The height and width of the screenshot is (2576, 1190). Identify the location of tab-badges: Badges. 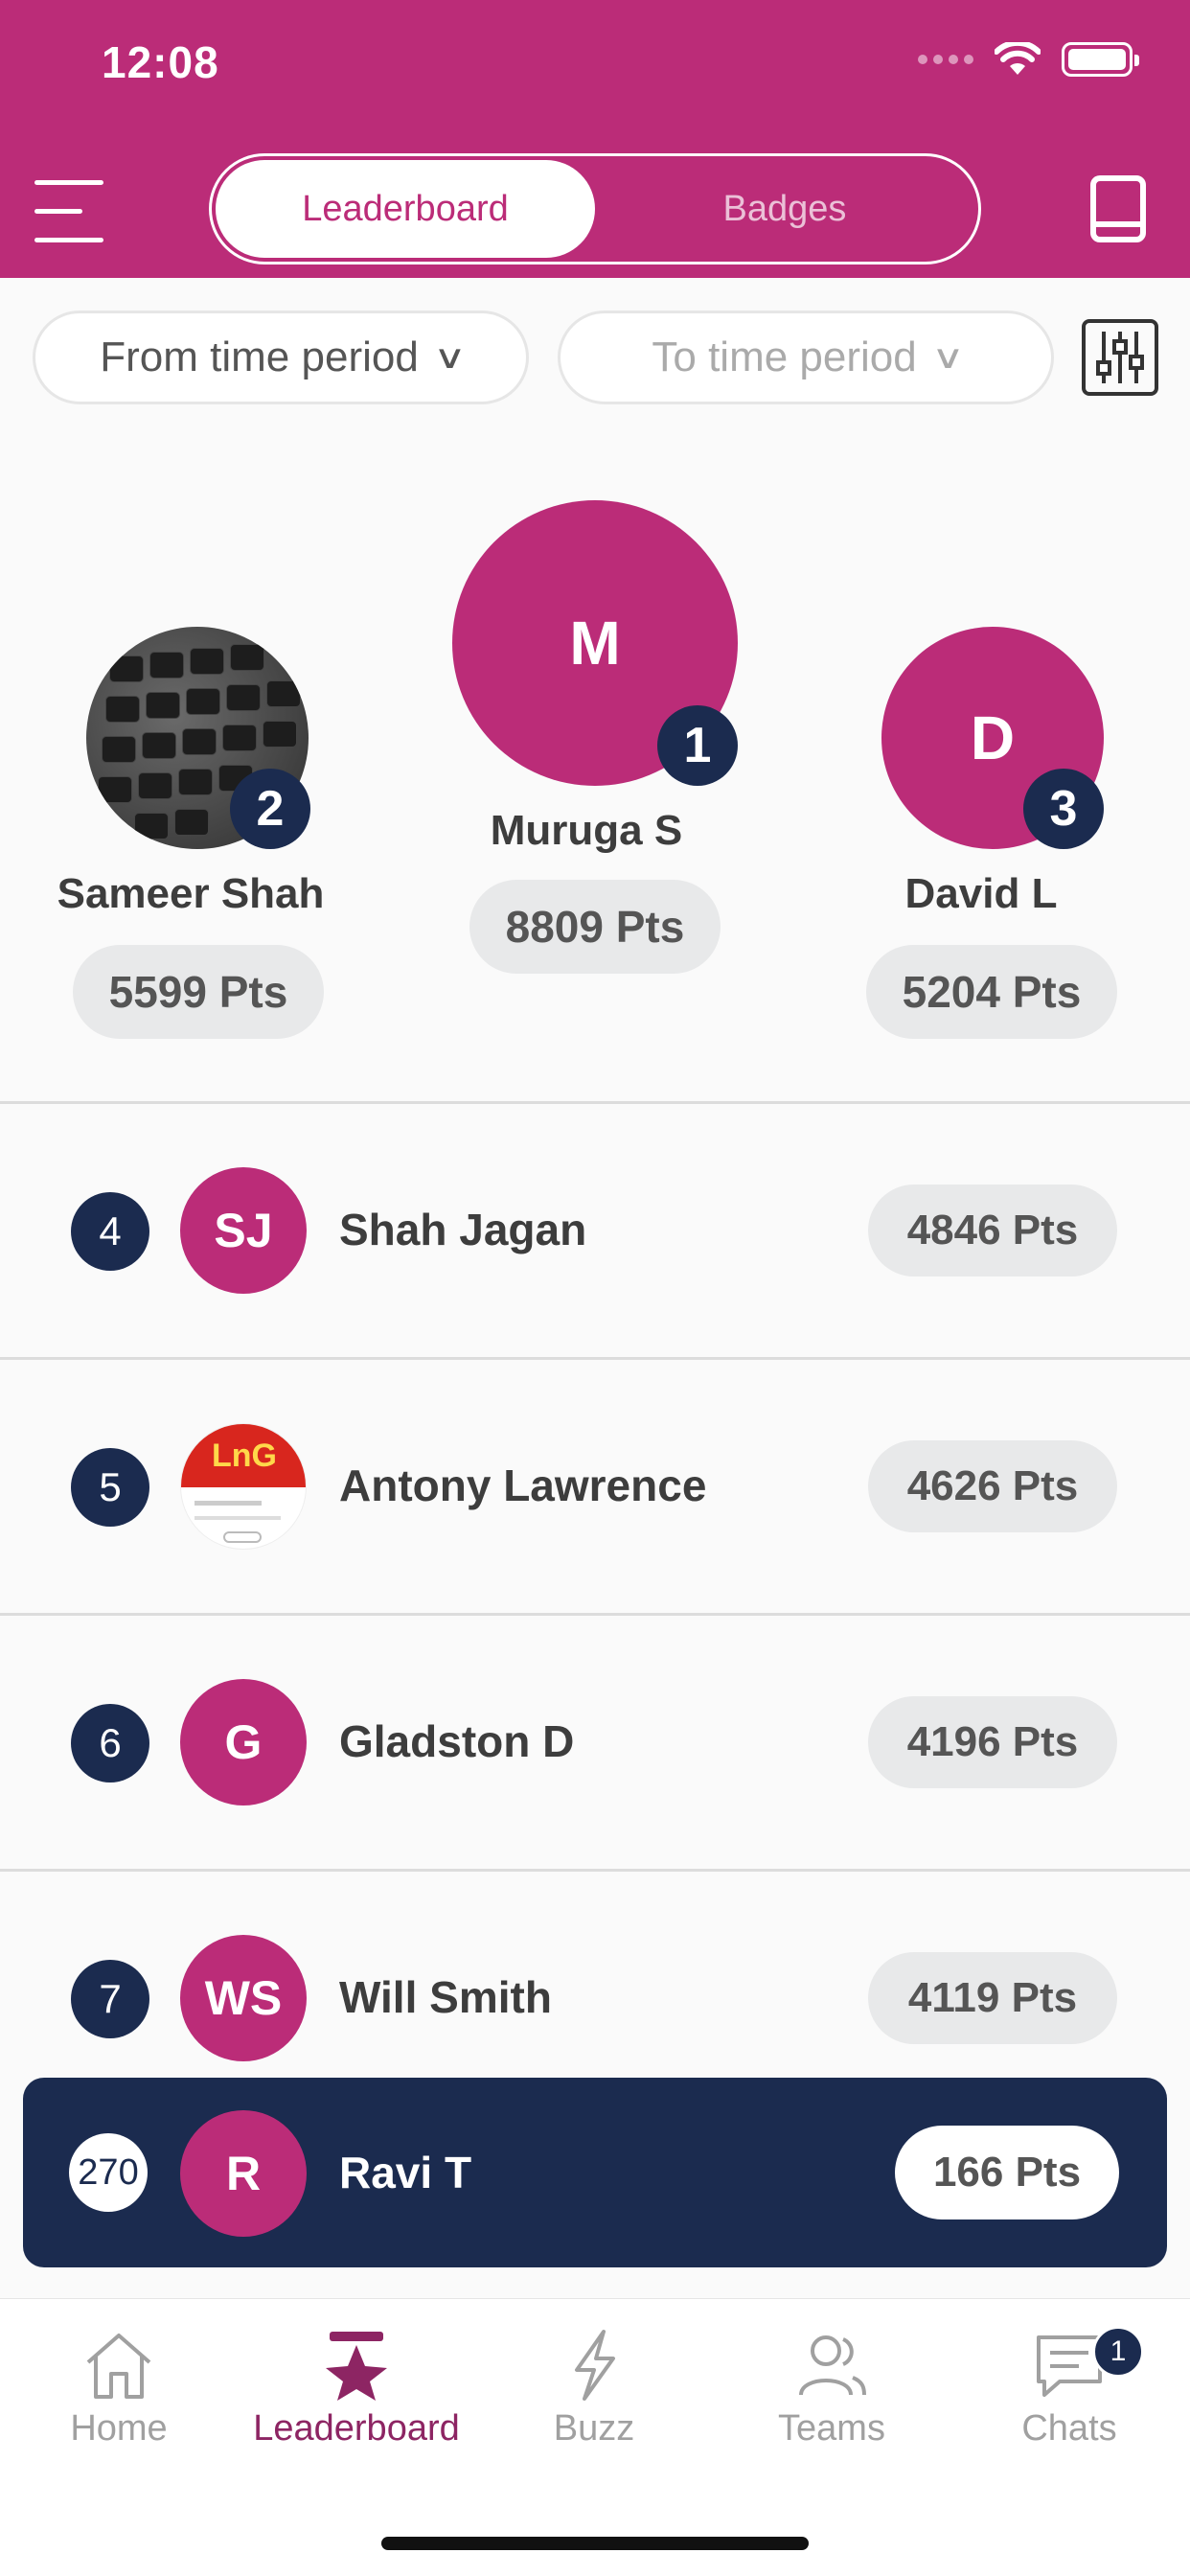
(785, 209).